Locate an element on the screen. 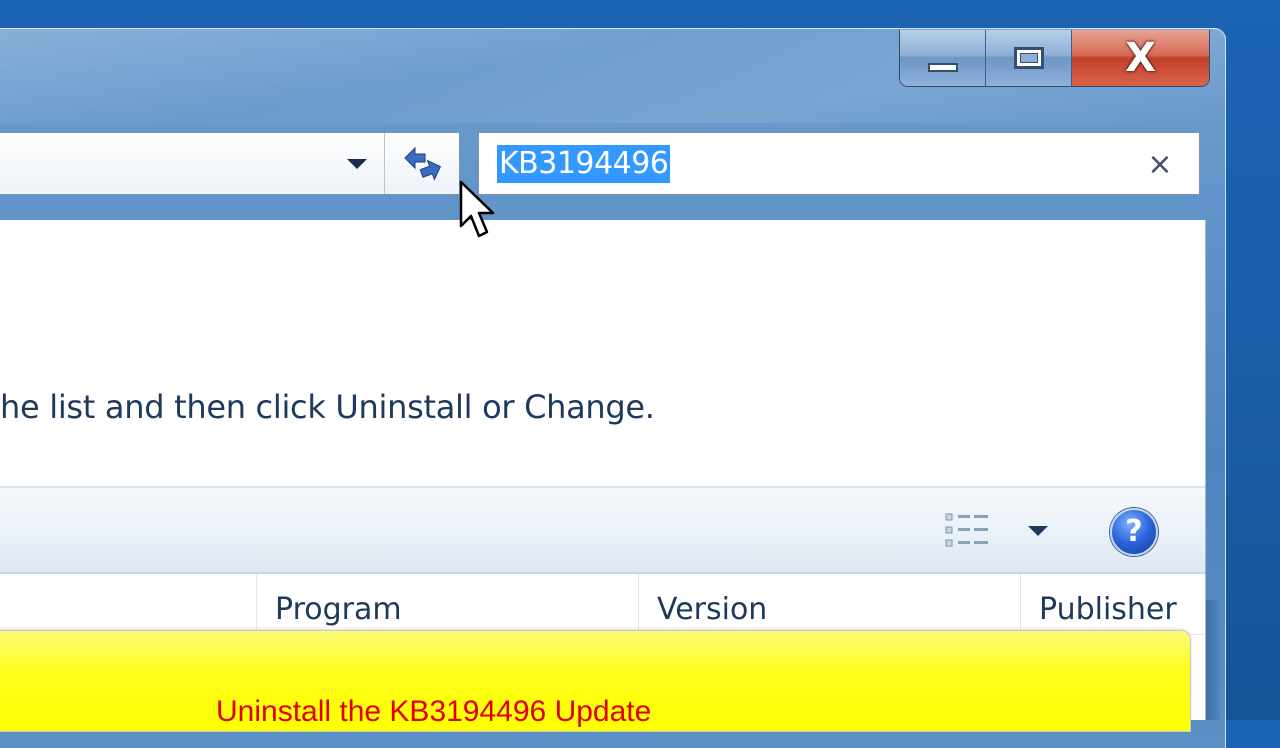 This screenshot has height=748, width=1280. command-bar: ? is located at coordinates (602, 530).